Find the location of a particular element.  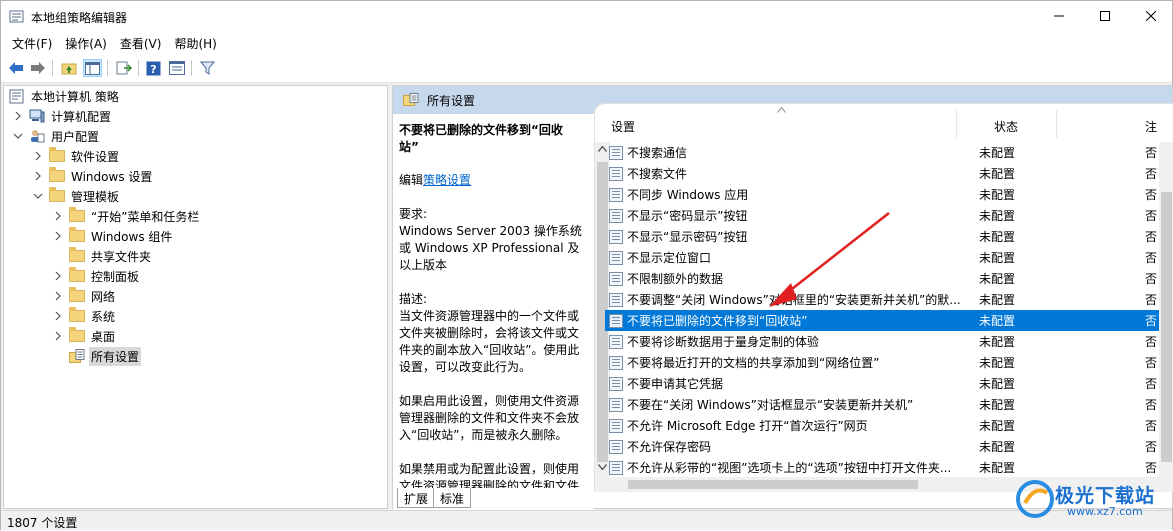

table-row: 不搜索文件 未配置 否 is located at coordinates (889, 173).